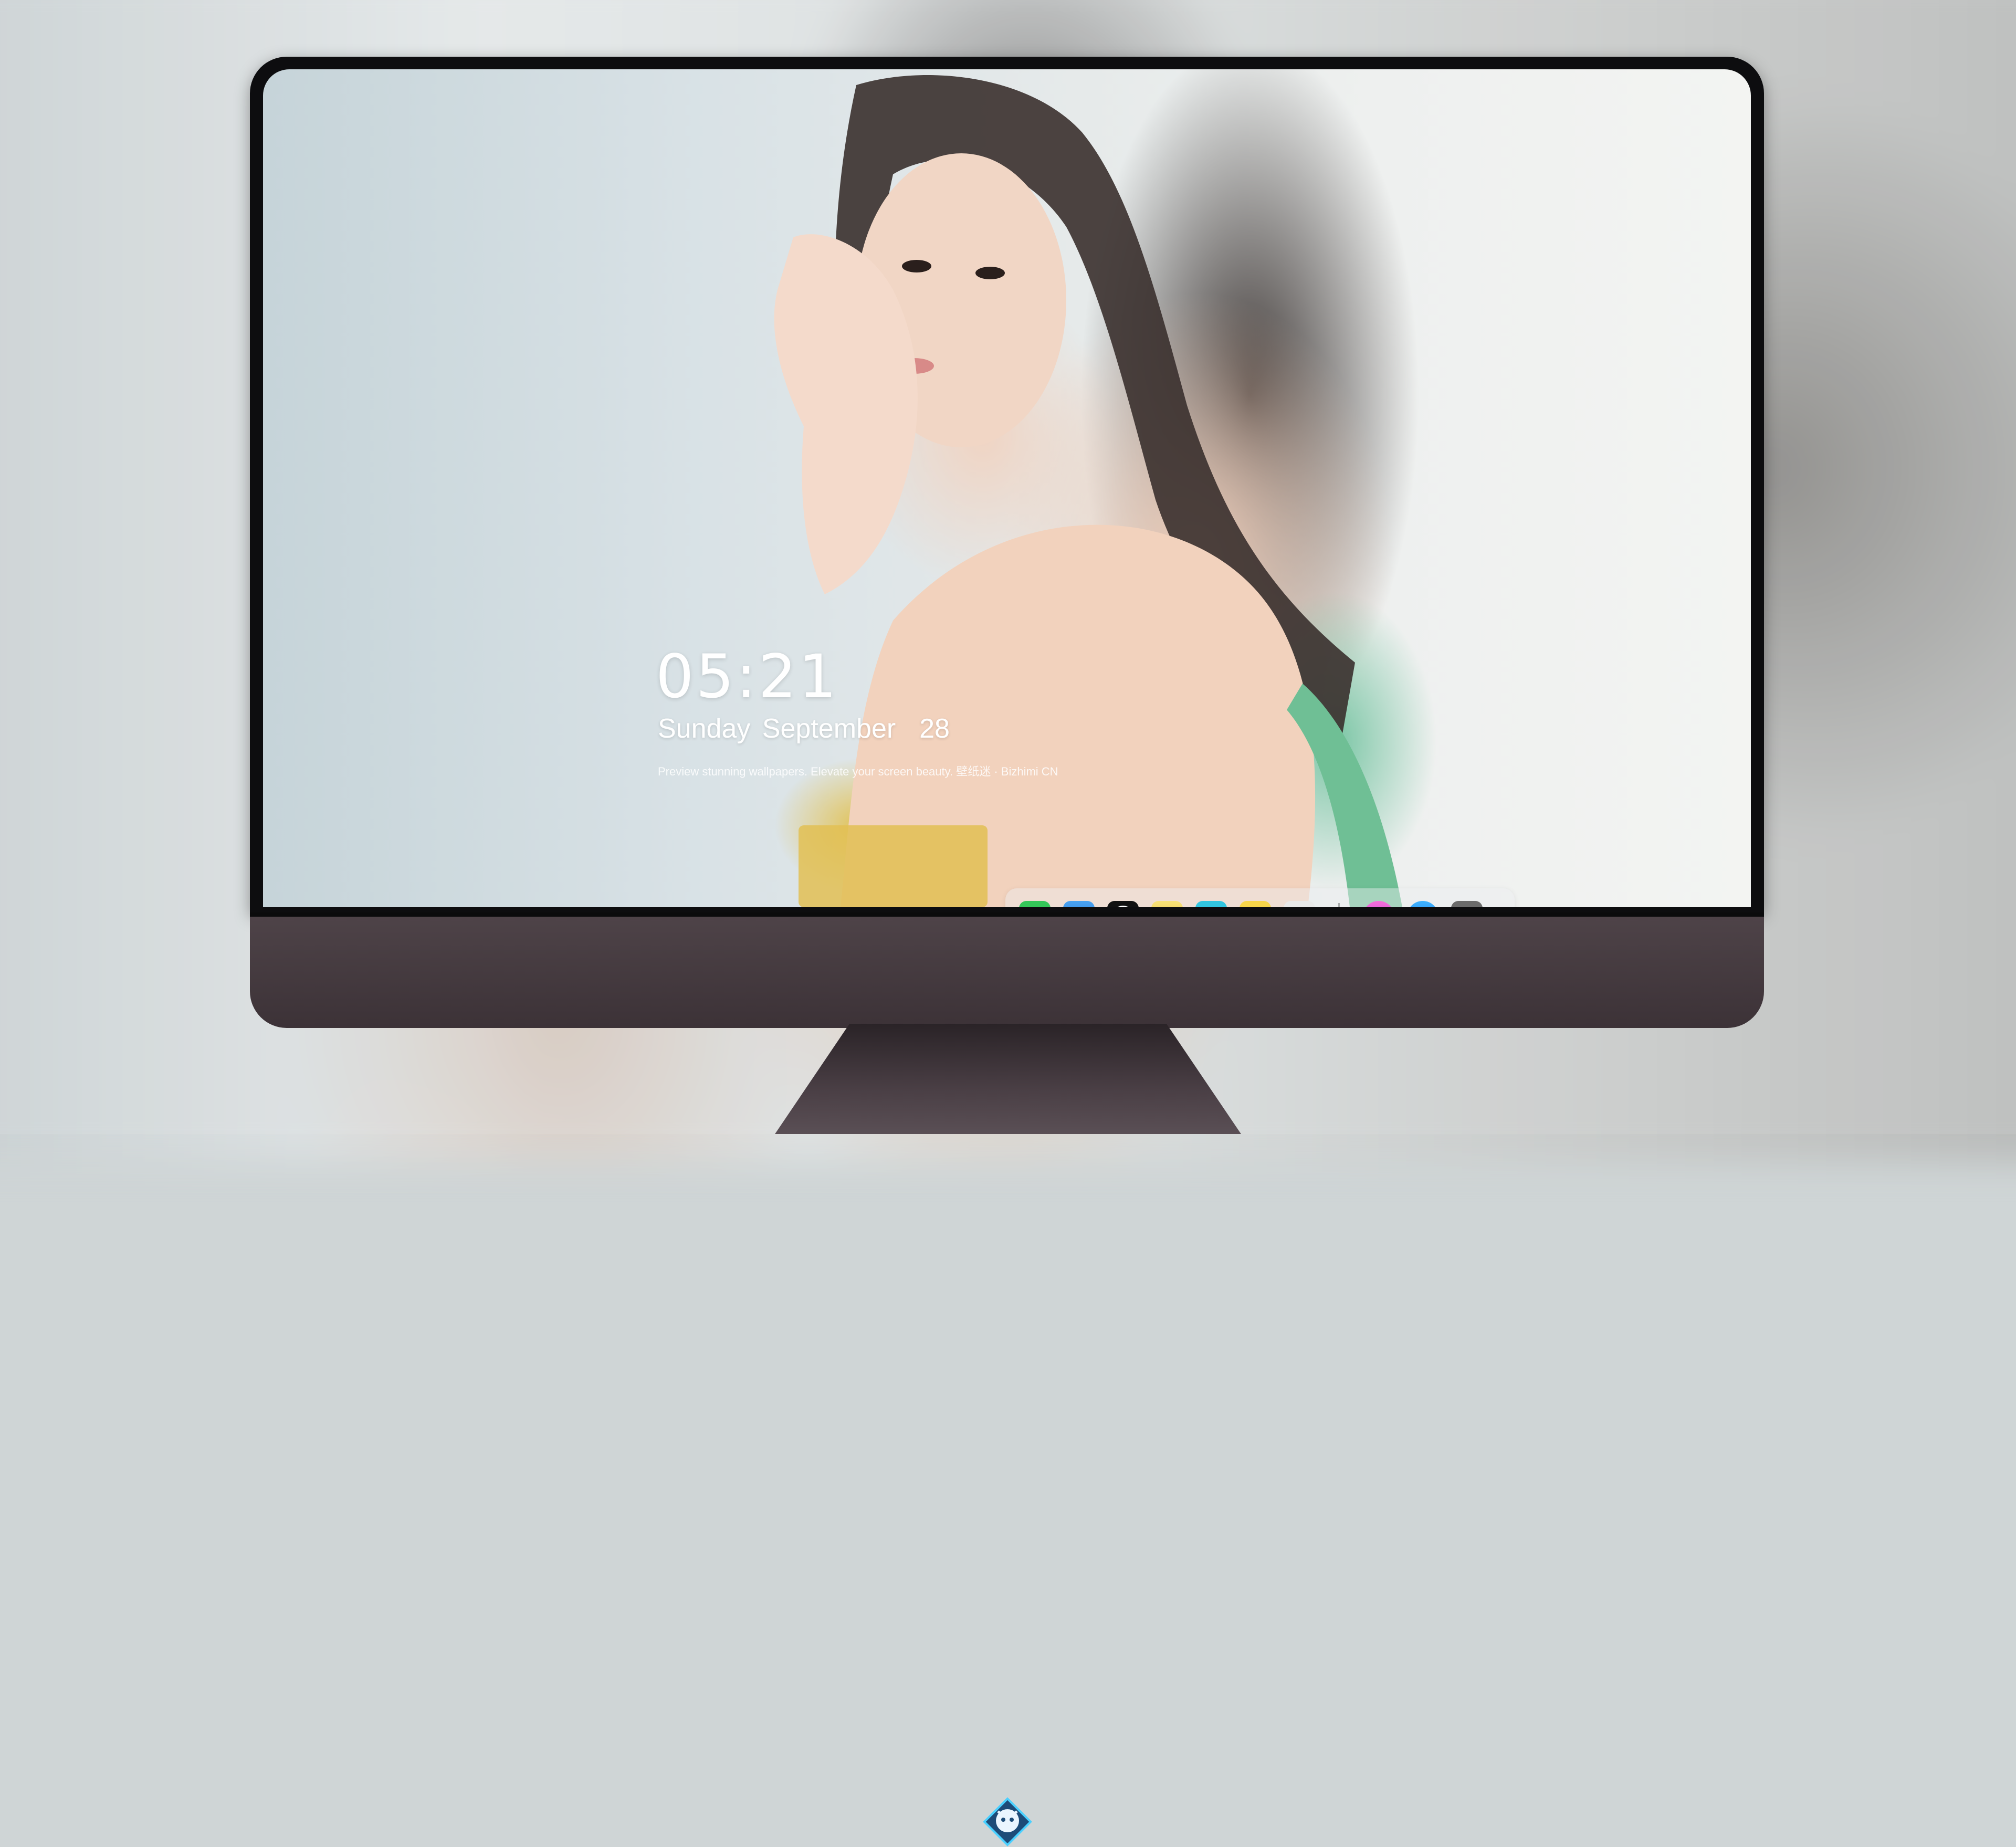  What do you see at coordinates (1299, 904) in the screenshot?
I see `photo-booth-icon` at bounding box center [1299, 904].